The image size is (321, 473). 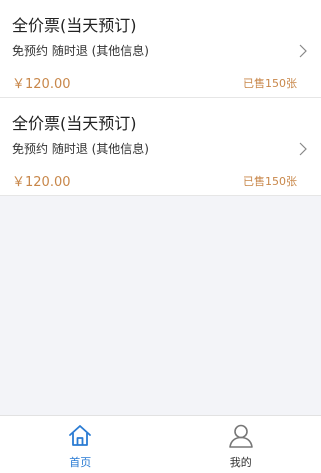 I want to click on tab-home: 首页, so click(x=80, y=444).